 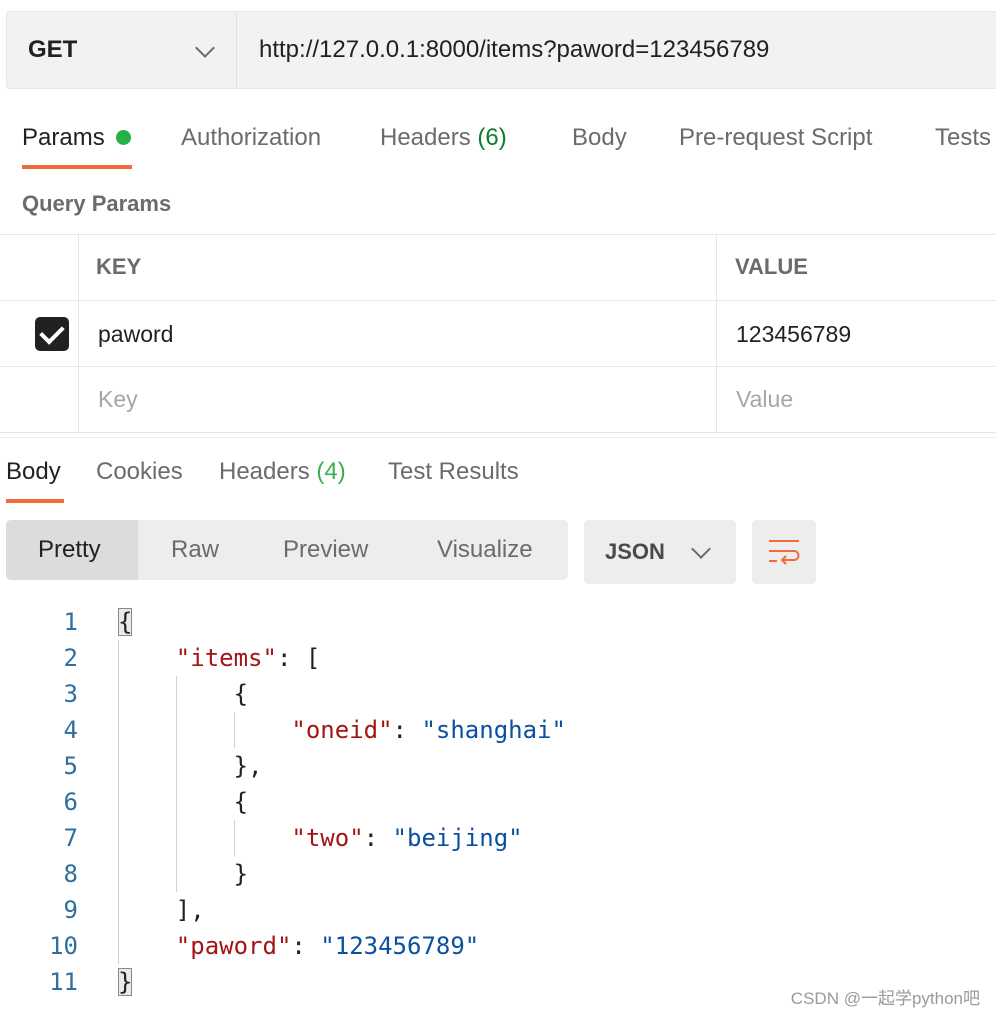 I want to click on tab-authorization: Authorization, so click(x=251, y=138).